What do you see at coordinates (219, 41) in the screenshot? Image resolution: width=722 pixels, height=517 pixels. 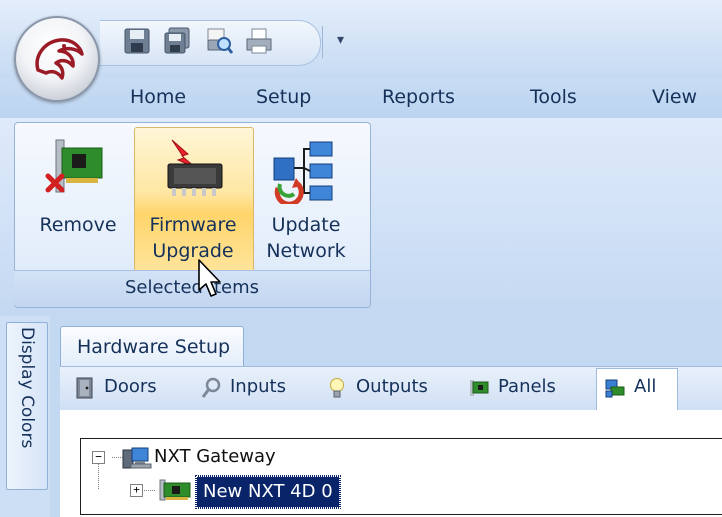 I see `print-preview-icon` at bounding box center [219, 41].